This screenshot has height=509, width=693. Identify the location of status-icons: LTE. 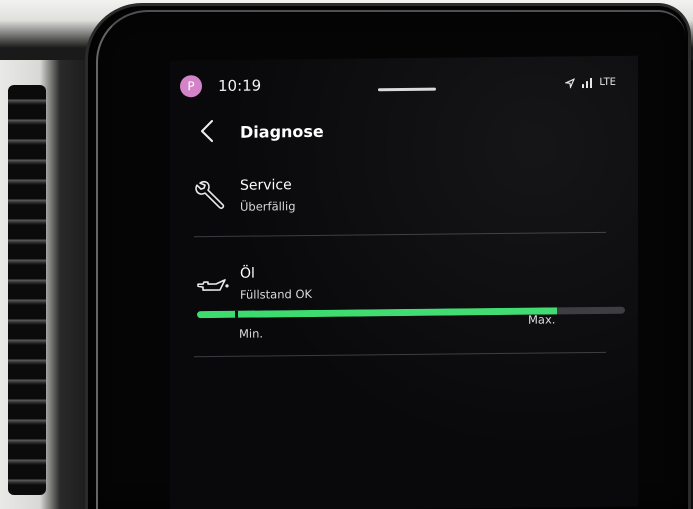
(590, 83).